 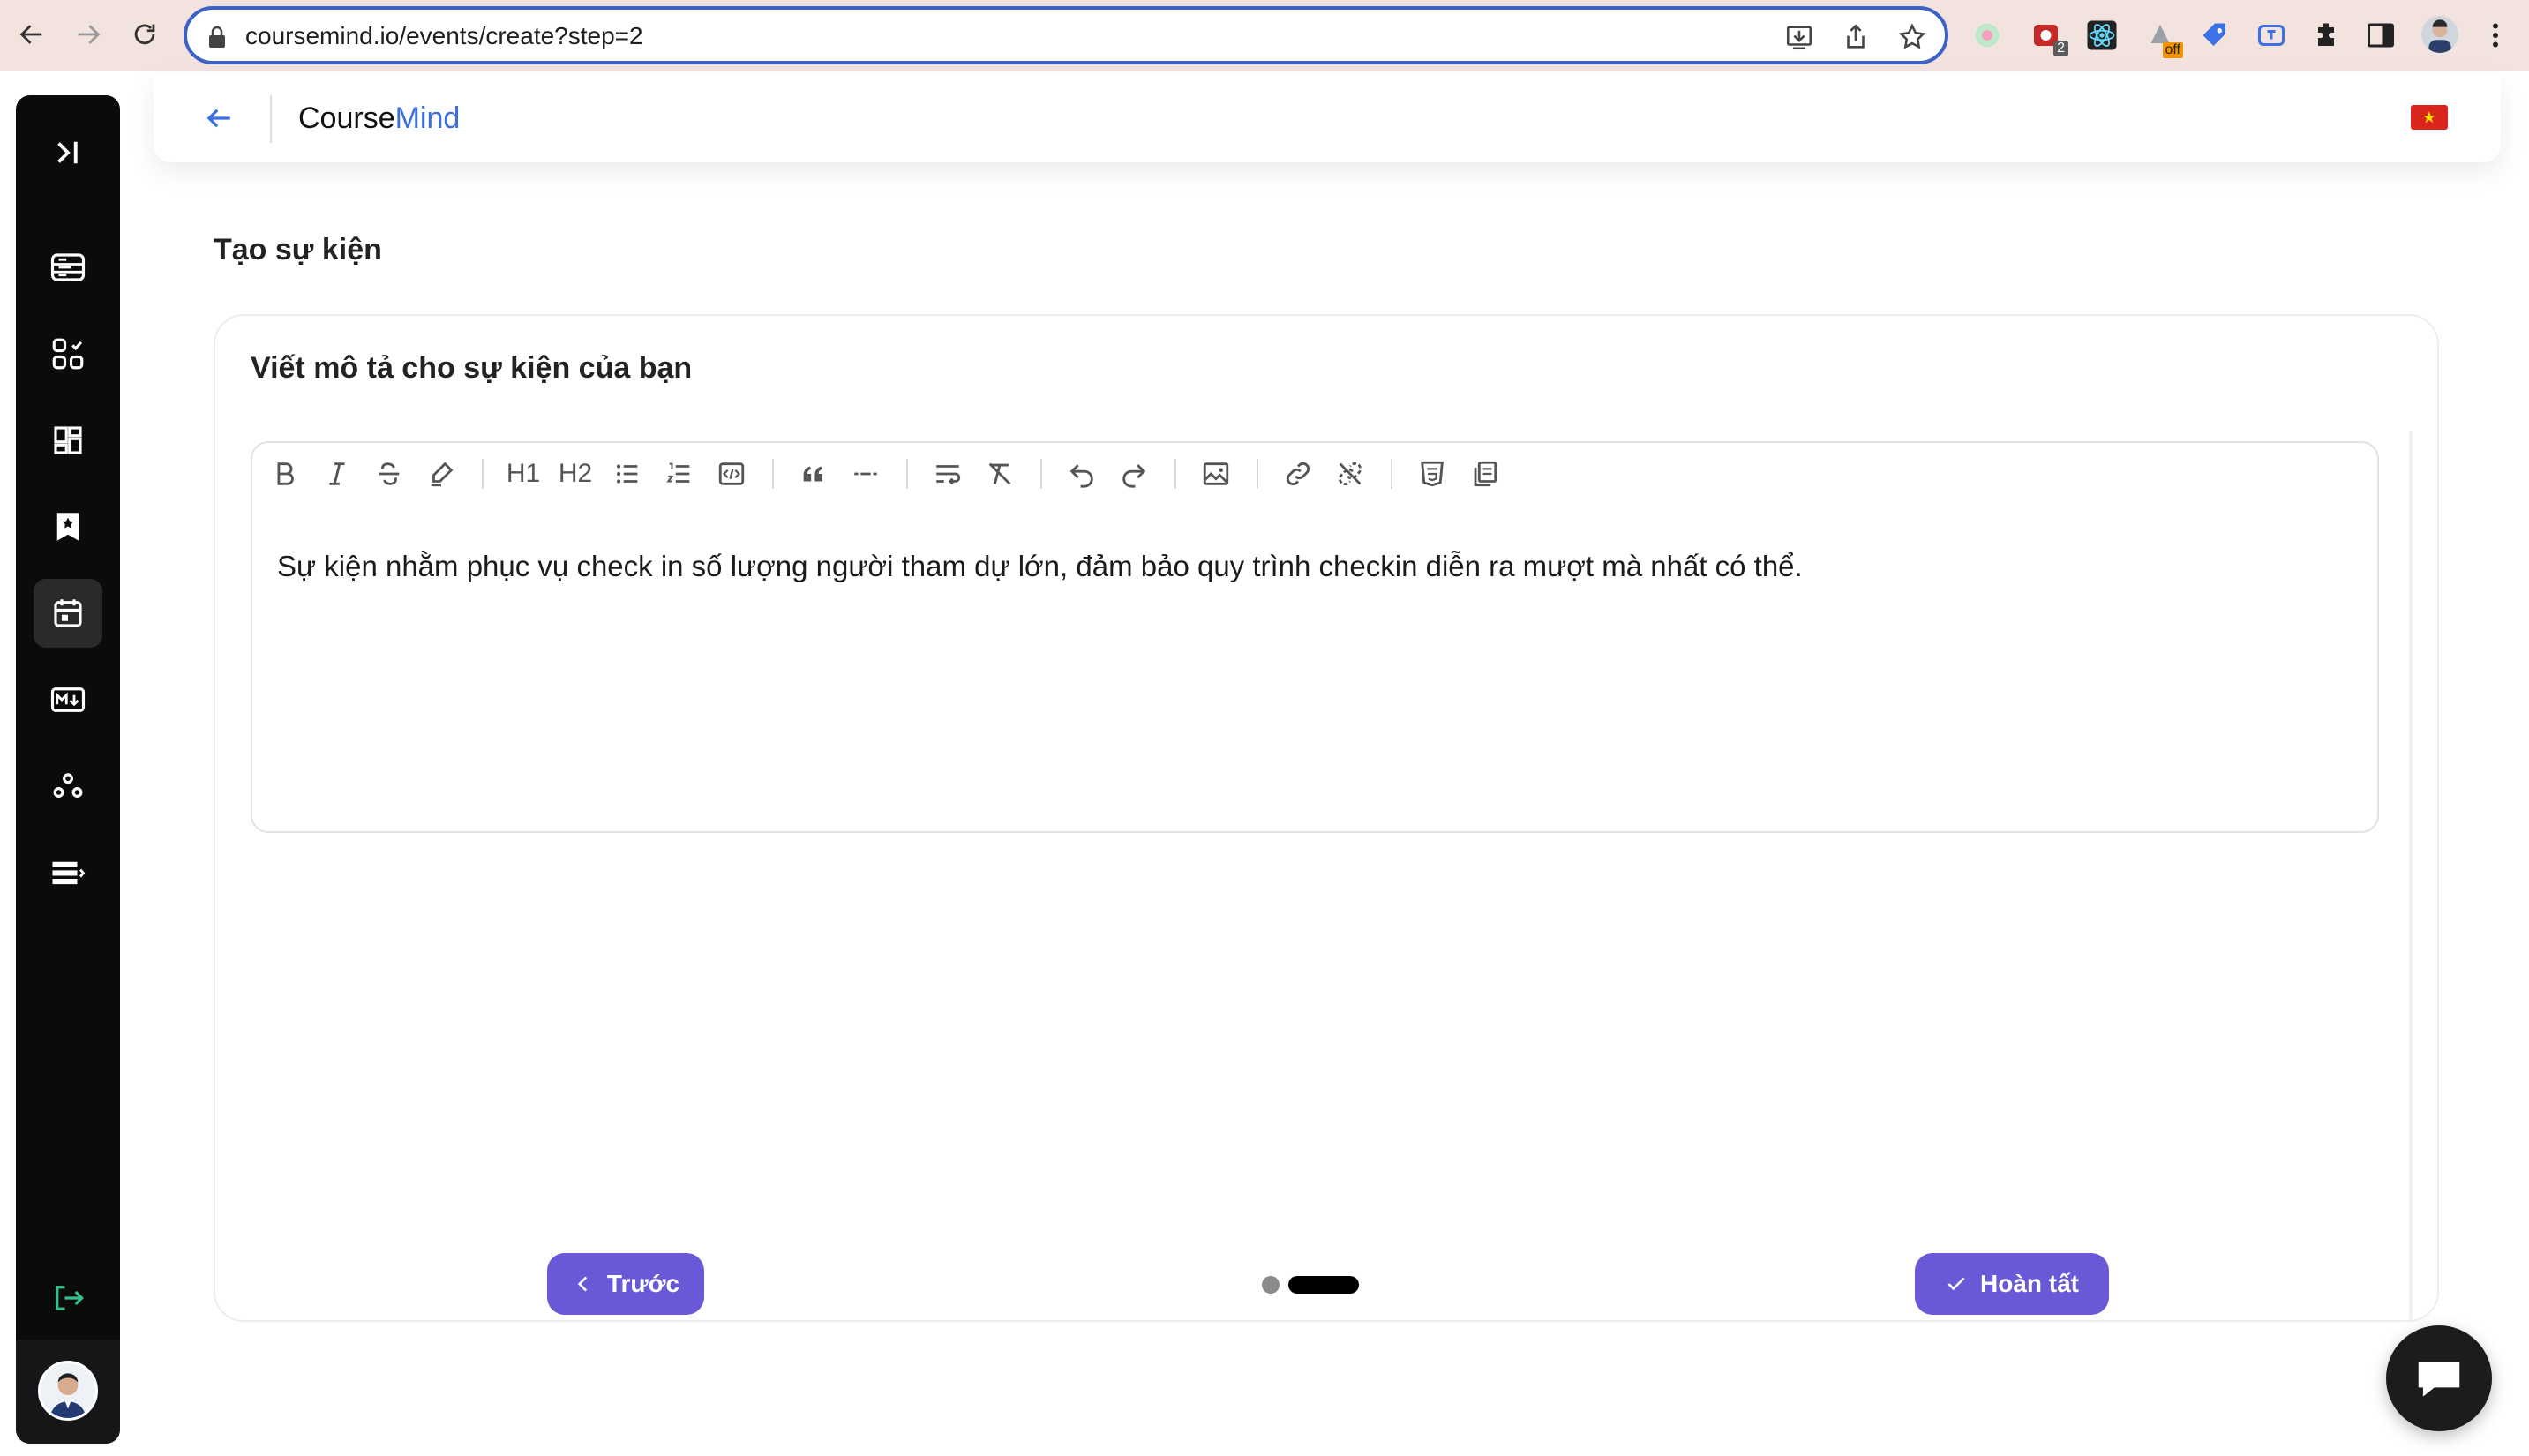 What do you see at coordinates (1485, 473) in the screenshot?
I see `copy-icon` at bounding box center [1485, 473].